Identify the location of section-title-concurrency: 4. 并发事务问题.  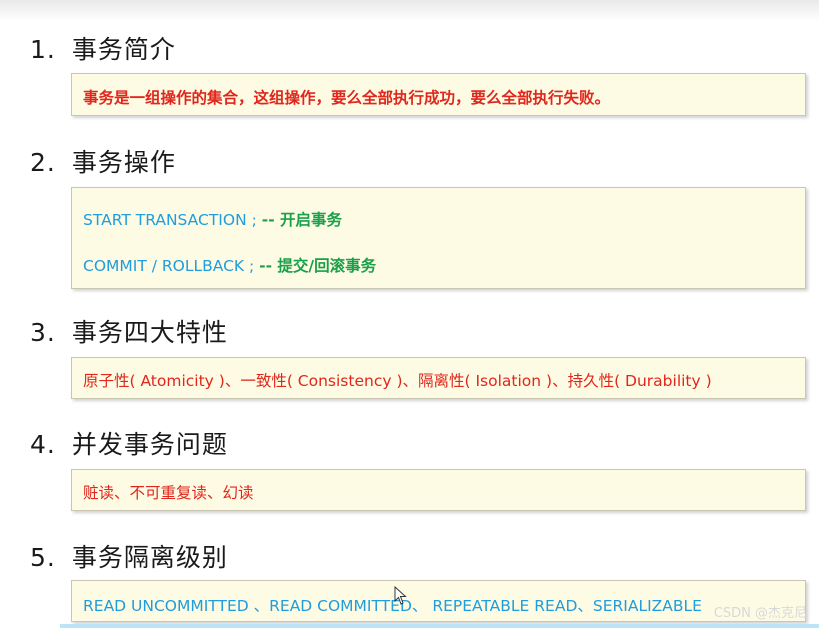
(129, 443).